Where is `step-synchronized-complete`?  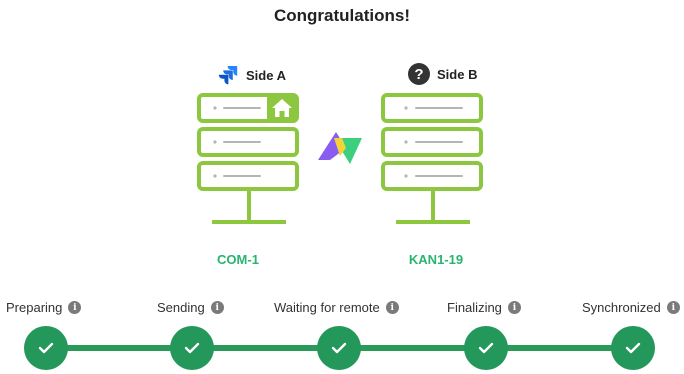 step-synchronized-complete is located at coordinates (633, 348).